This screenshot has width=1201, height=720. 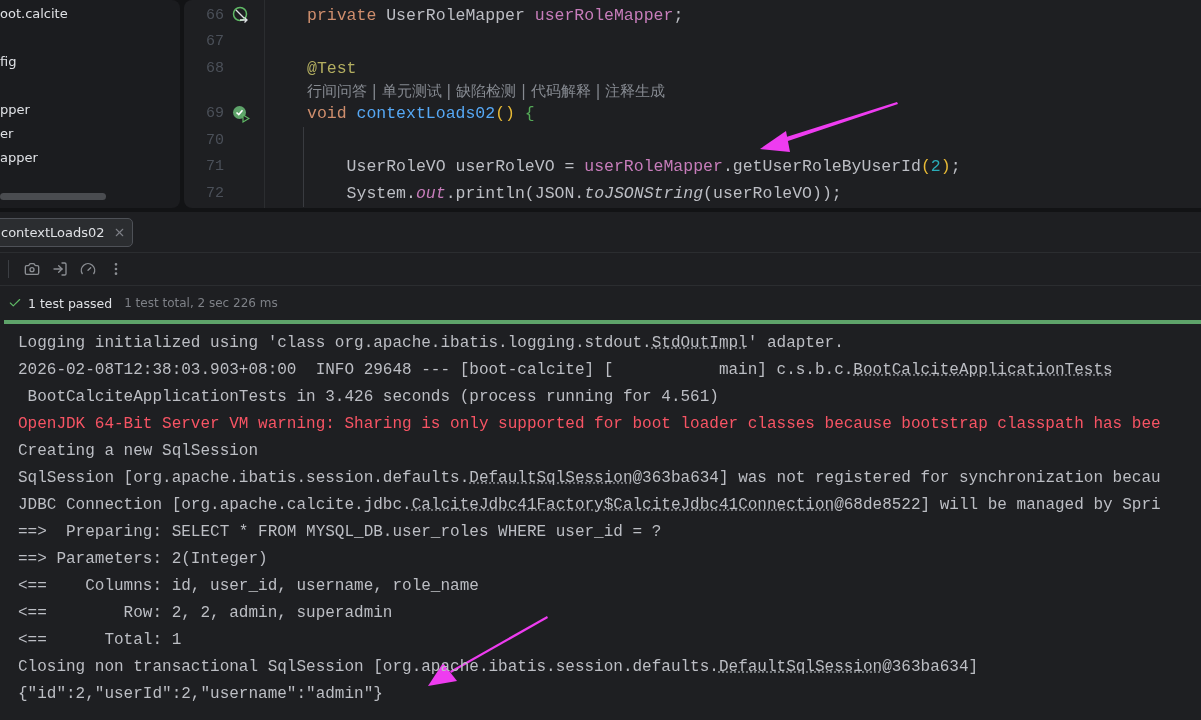 I want to click on scrollbar, so click(x=53, y=196).